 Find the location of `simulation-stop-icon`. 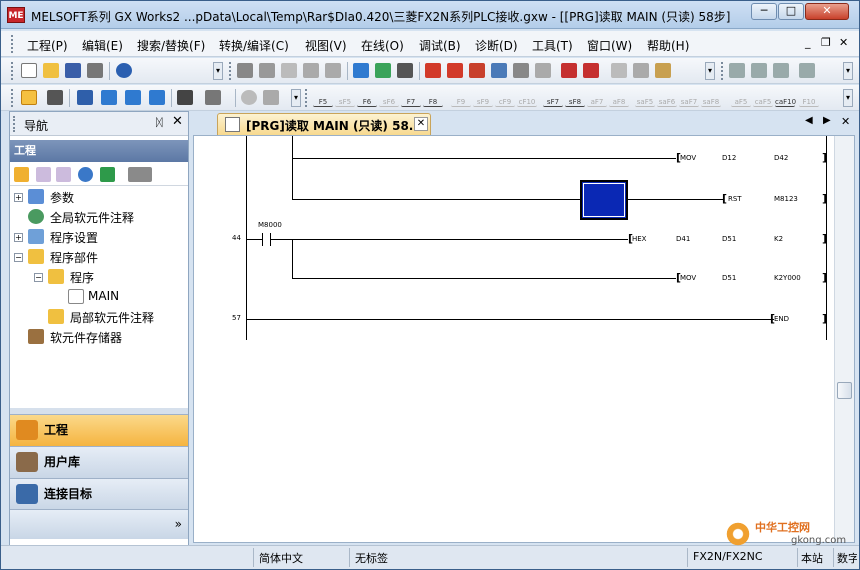

simulation-stop-icon is located at coordinates (591, 70).